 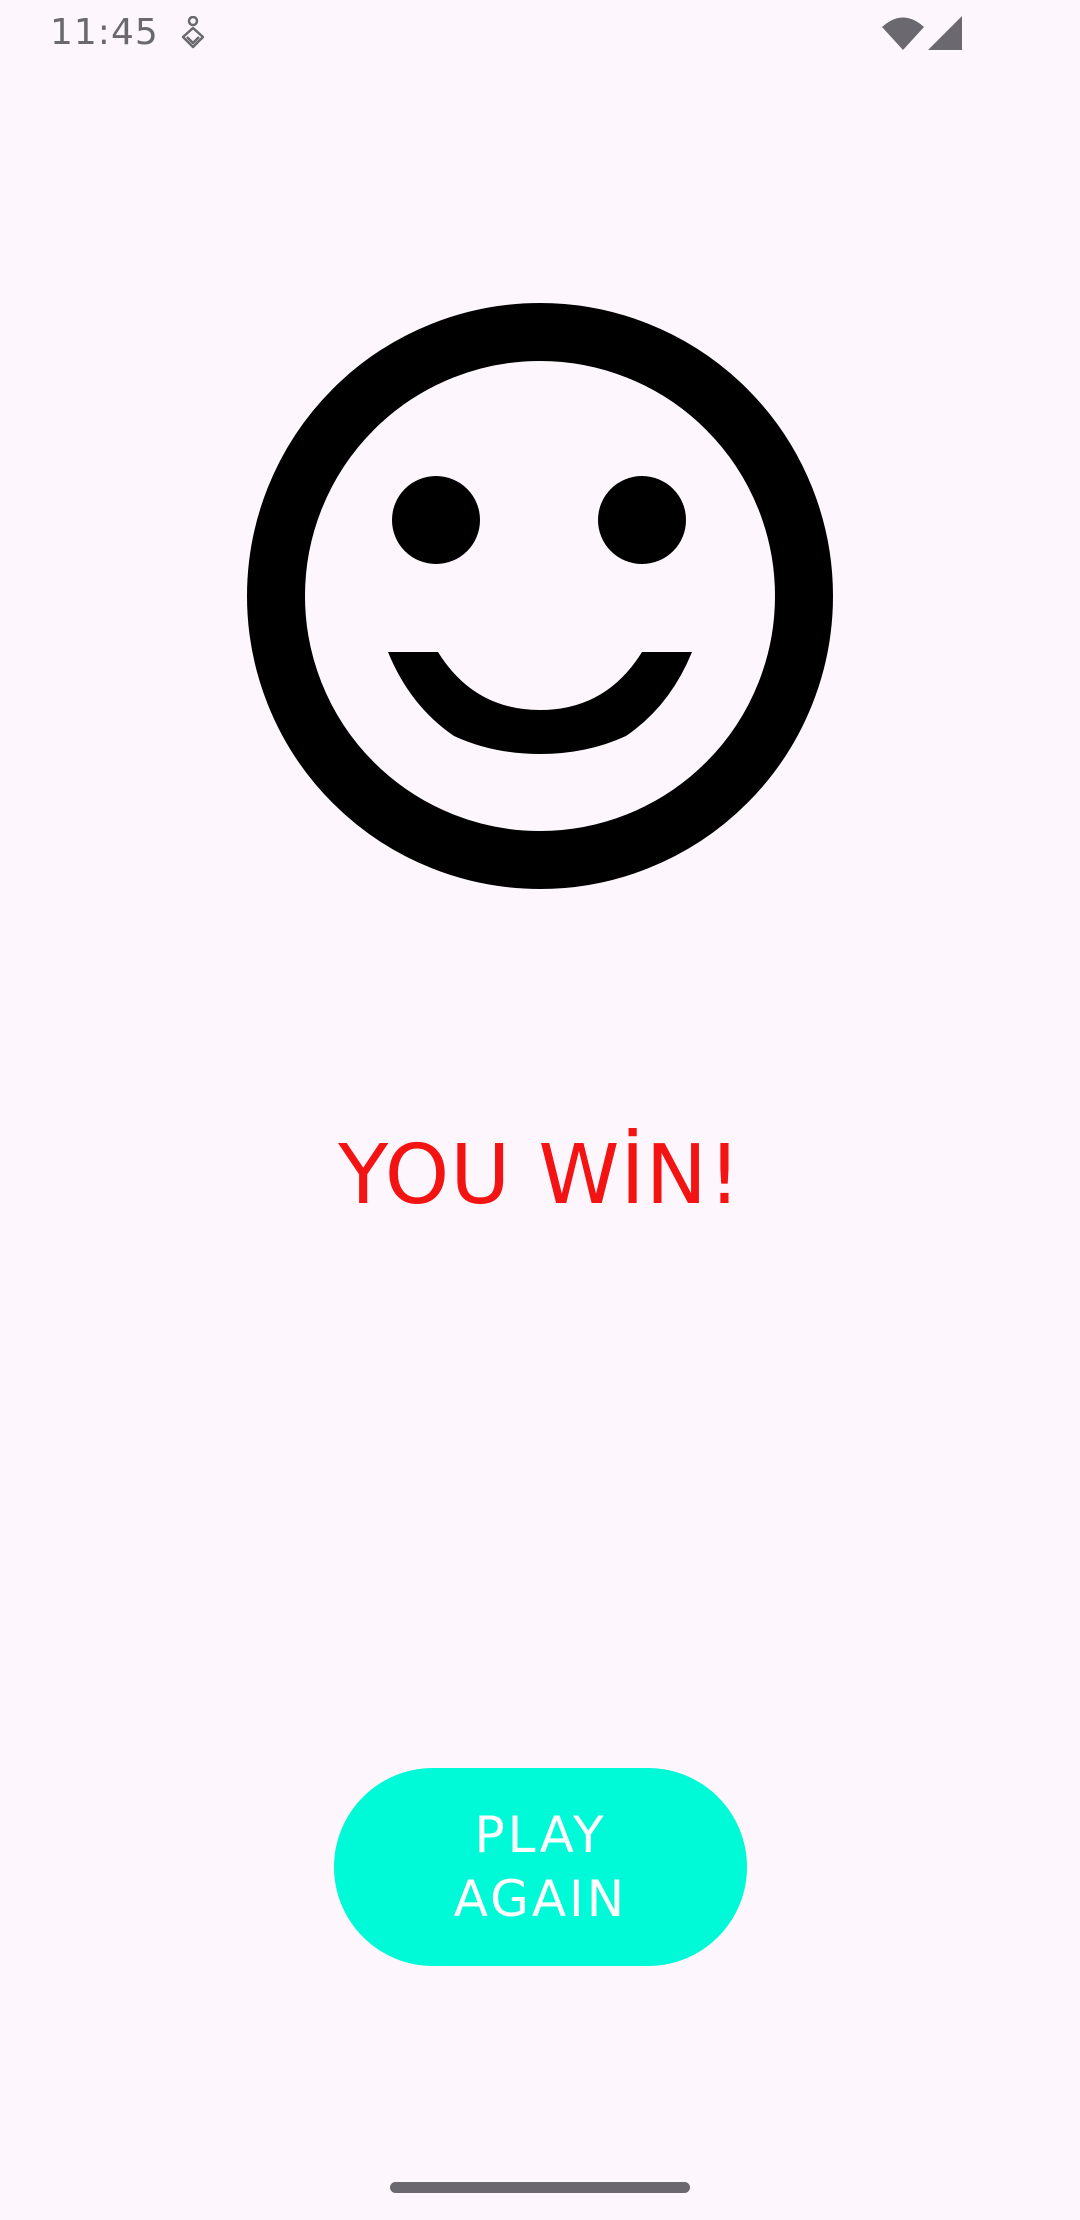 I want to click on wifi-icon, so click(x=903, y=33).